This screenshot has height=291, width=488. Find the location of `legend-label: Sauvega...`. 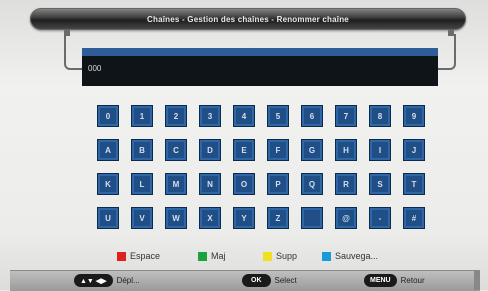

legend-label: Sauvega... is located at coordinates (357, 256).